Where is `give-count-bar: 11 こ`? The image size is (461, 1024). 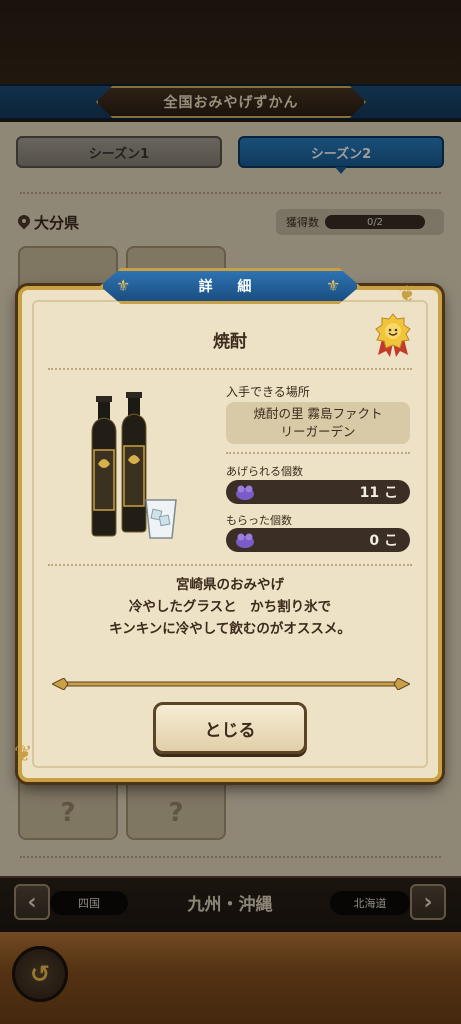 give-count-bar: 11 こ is located at coordinates (318, 492).